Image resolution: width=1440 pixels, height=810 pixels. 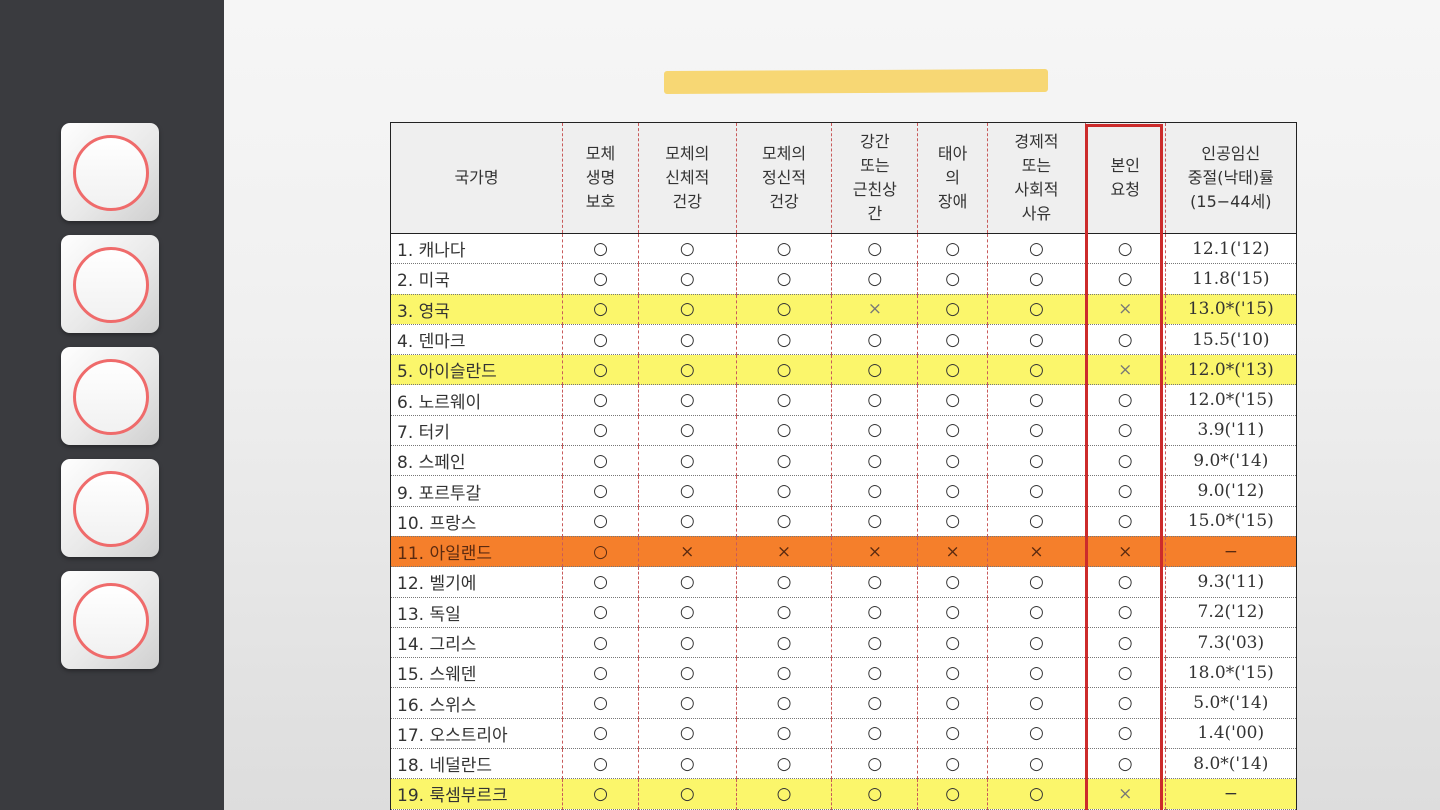 I want to click on table-row: 18. 네덜란드 ○ ○ ○ ○ ○ ○ ○ 8.0*('14), so click(x=843, y=764).